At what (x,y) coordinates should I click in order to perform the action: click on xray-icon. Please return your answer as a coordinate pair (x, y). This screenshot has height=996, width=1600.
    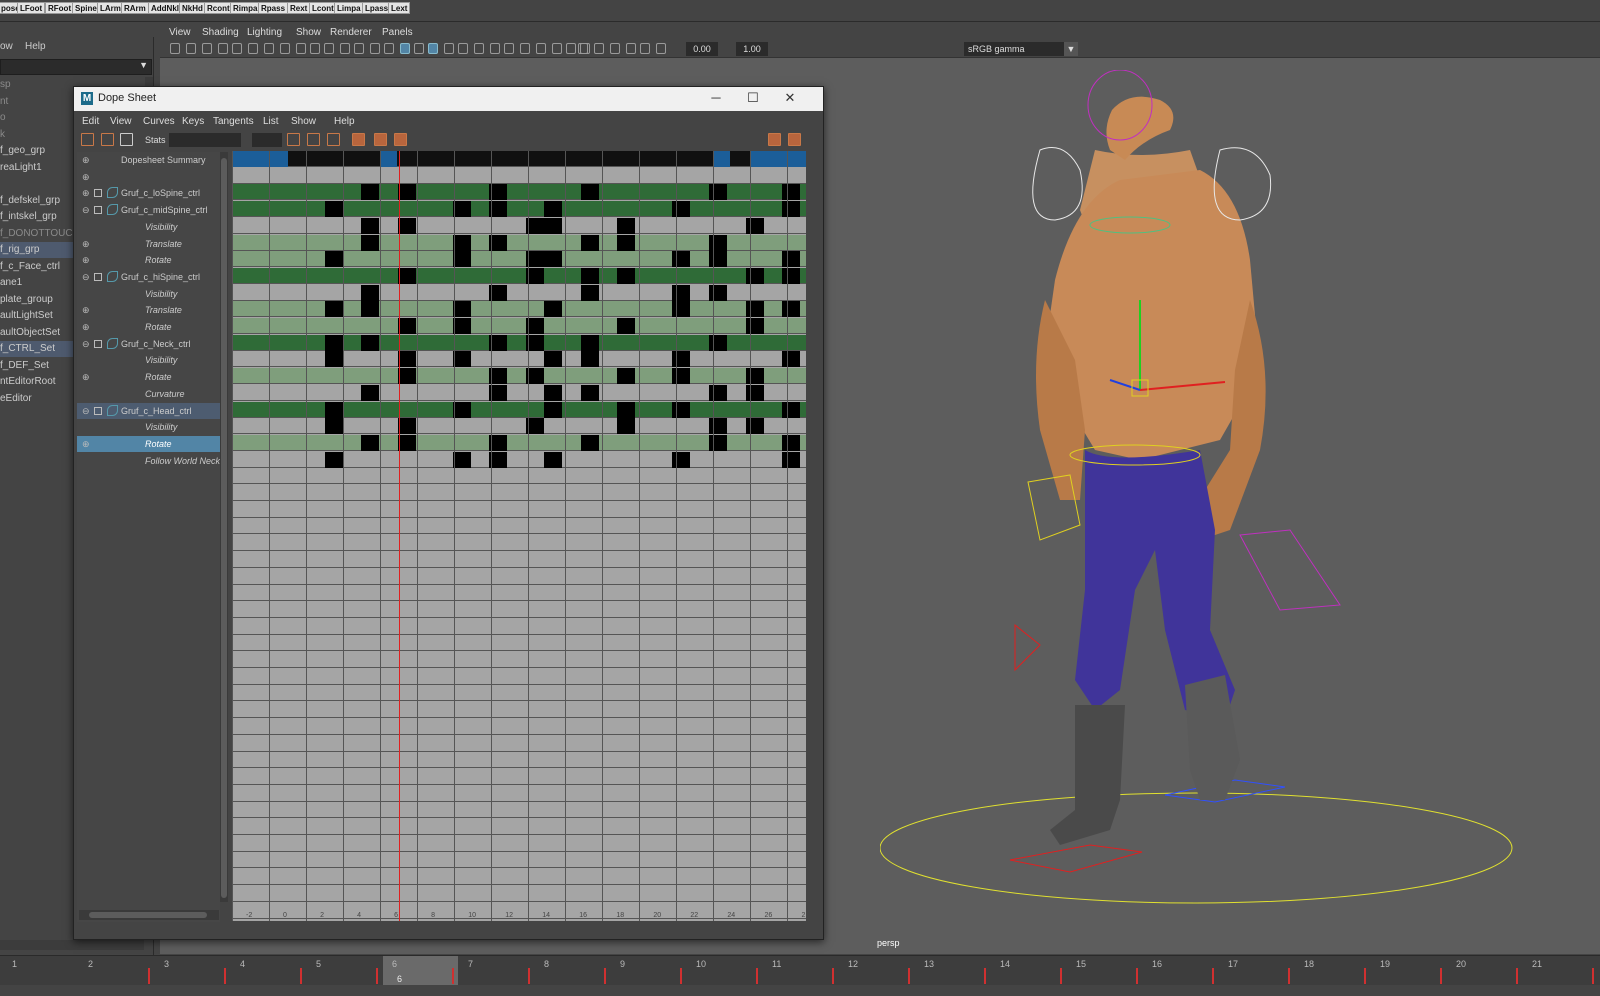
    Looking at the image, I should click on (541, 48).